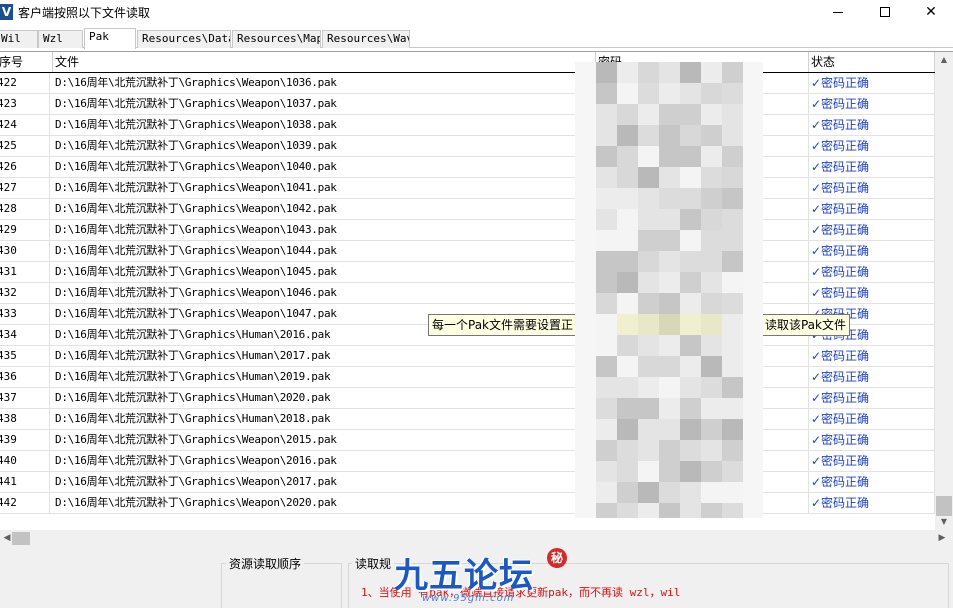  What do you see at coordinates (25, 482) in the screenshot?
I see `cell-index: 441` at bounding box center [25, 482].